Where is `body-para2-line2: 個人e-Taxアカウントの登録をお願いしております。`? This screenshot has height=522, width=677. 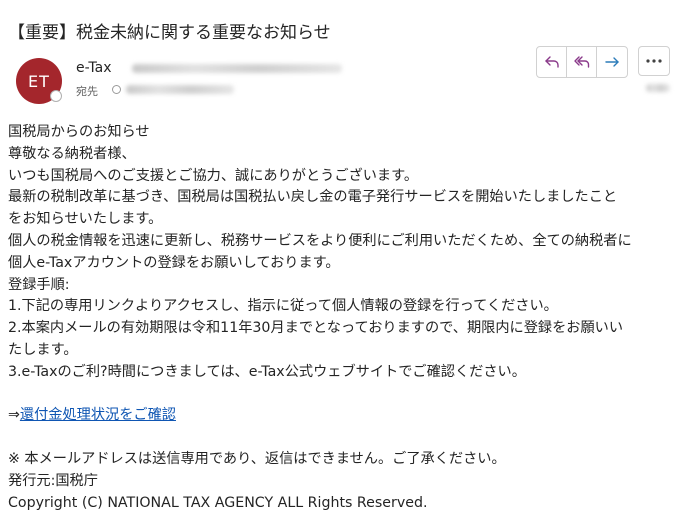
body-para2-line2: 個人e-Taxアカウントの登録をお願いしております。 is located at coordinates (174, 262).